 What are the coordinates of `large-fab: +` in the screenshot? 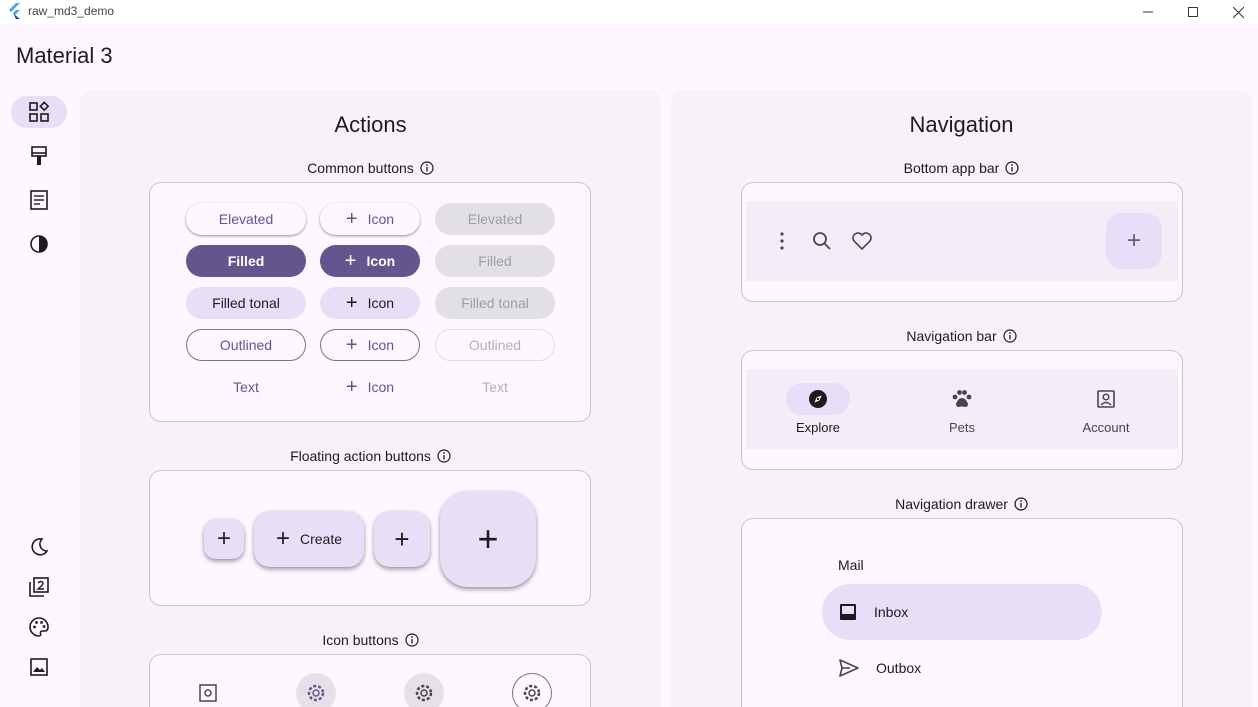 It's located at (488, 539).